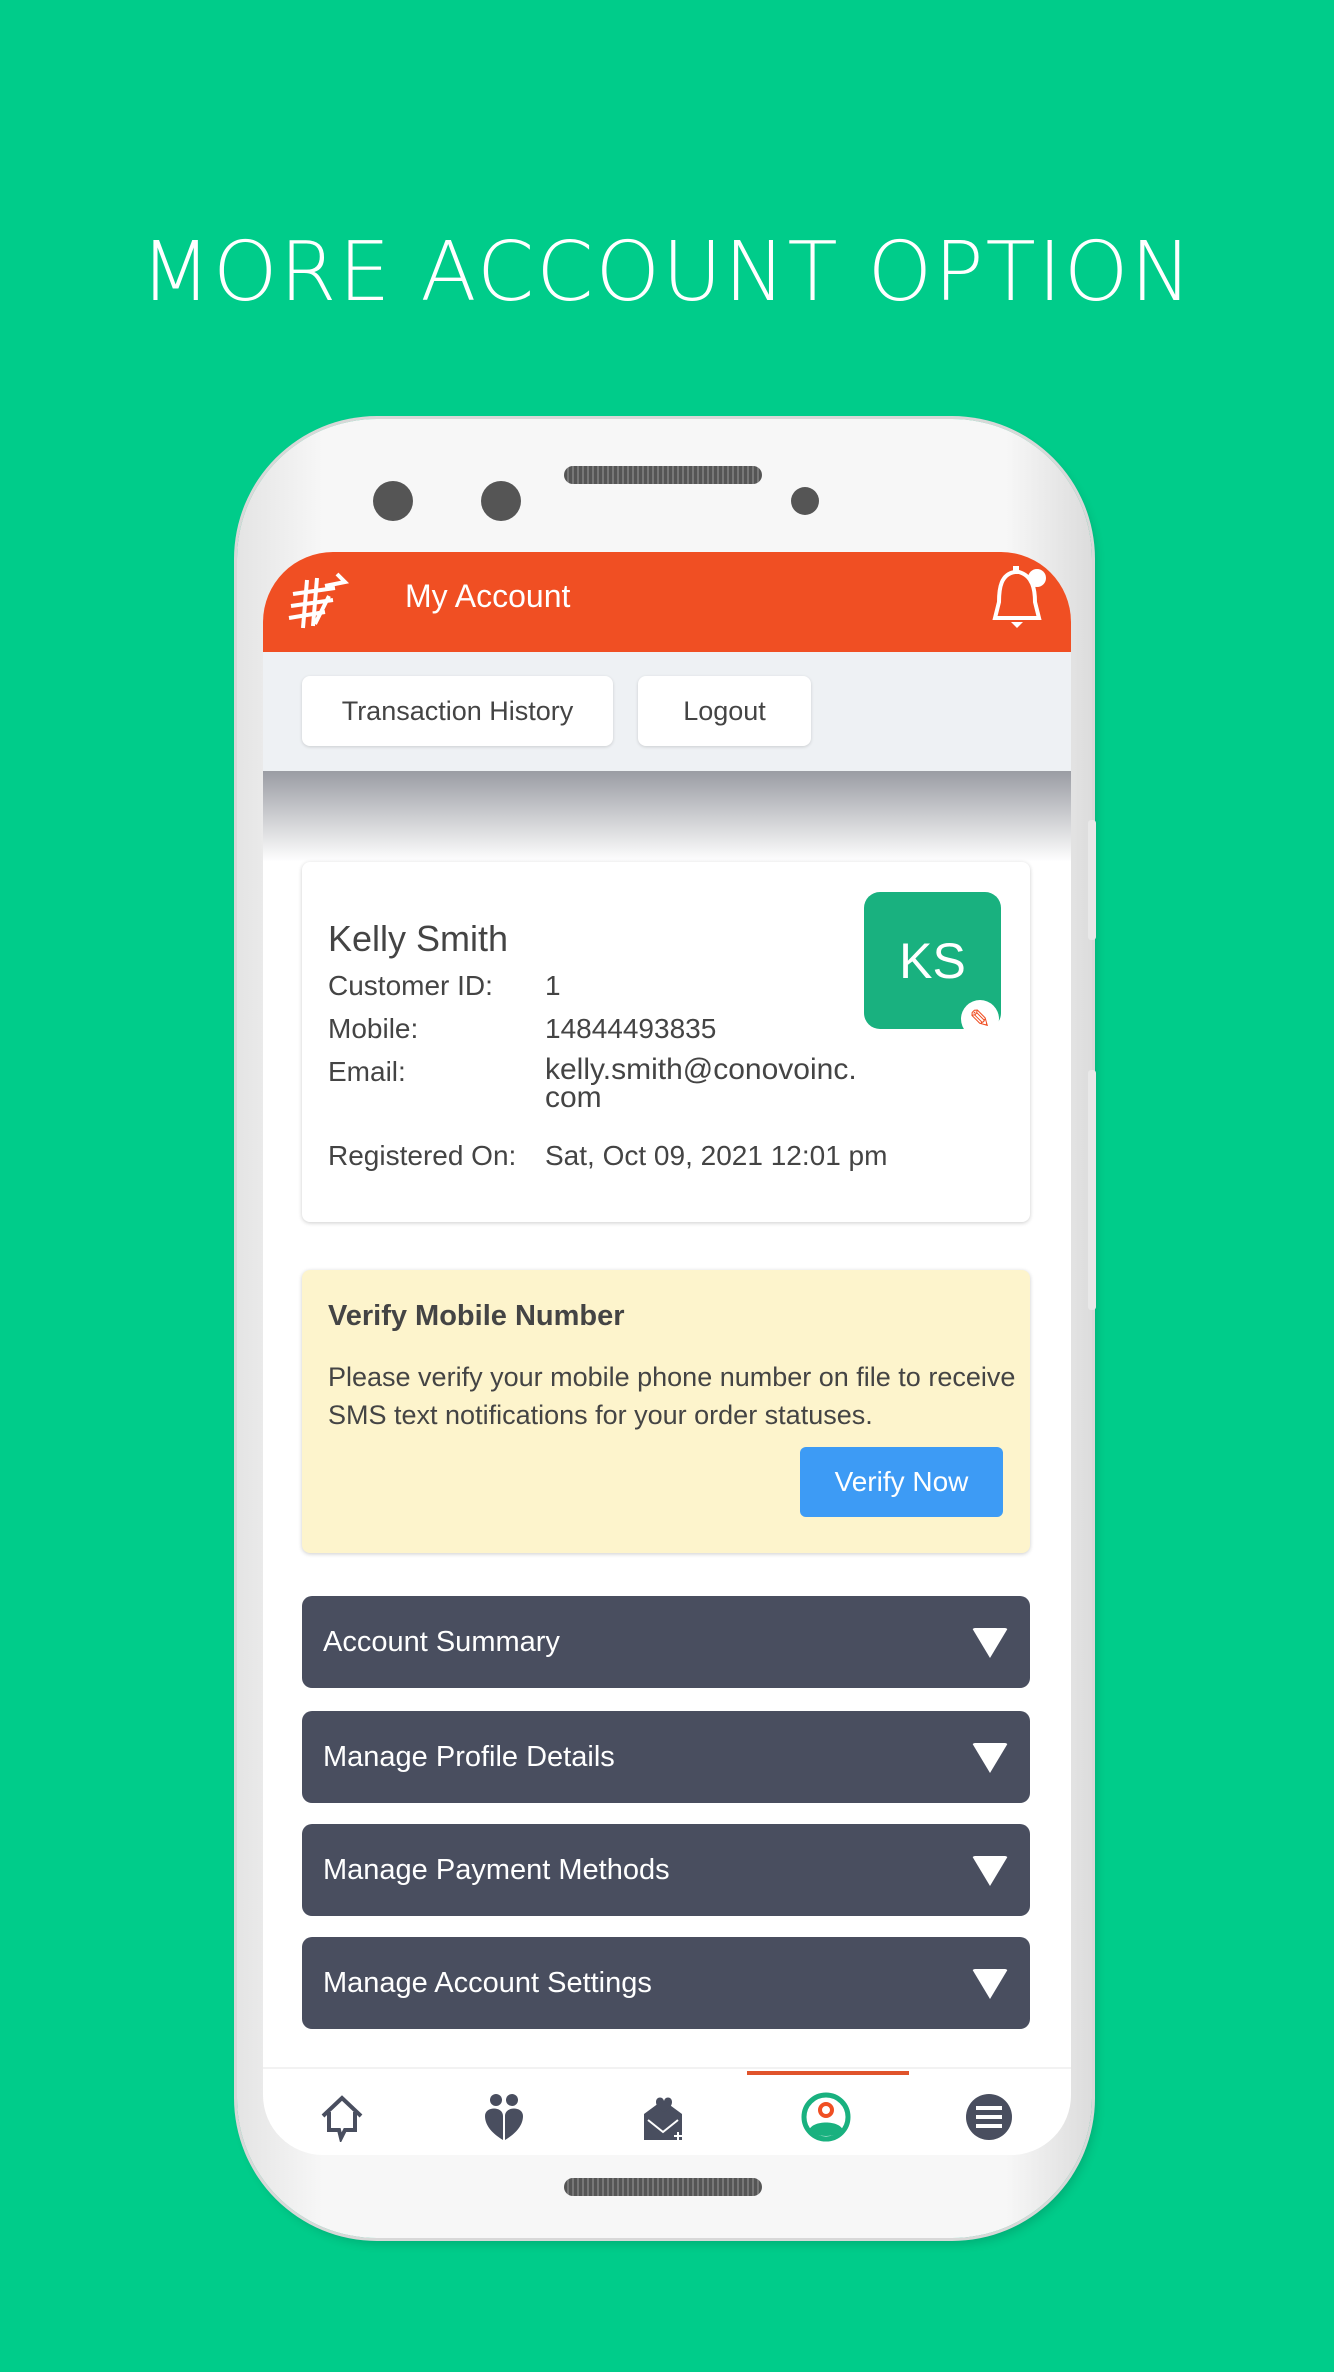 The height and width of the screenshot is (2372, 1334). I want to click on registered-value: Sat, Oct 09, 2021 12:01 pm, so click(716, 1155).